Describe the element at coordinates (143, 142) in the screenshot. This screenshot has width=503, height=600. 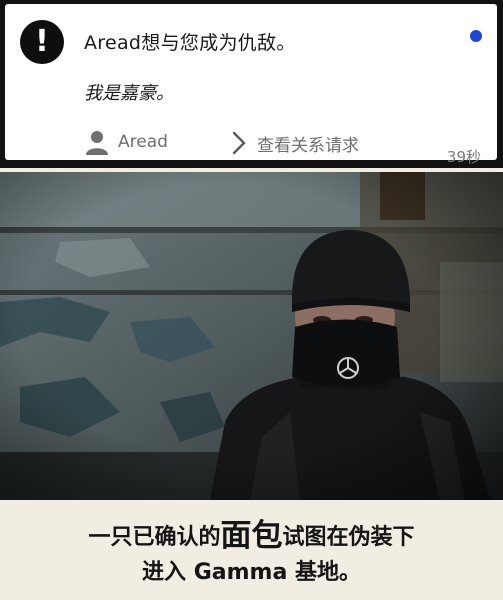
I see `user-action-label: Aread` at that location.